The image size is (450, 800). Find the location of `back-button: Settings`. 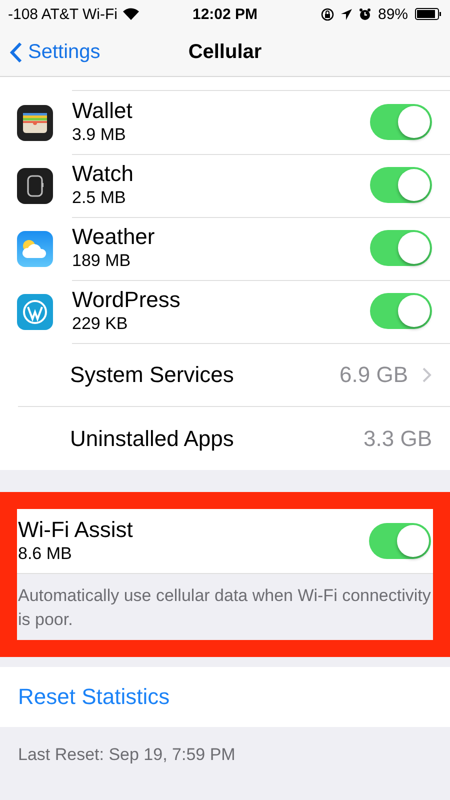

back-button: Settings is located at coordinates (50, 52).